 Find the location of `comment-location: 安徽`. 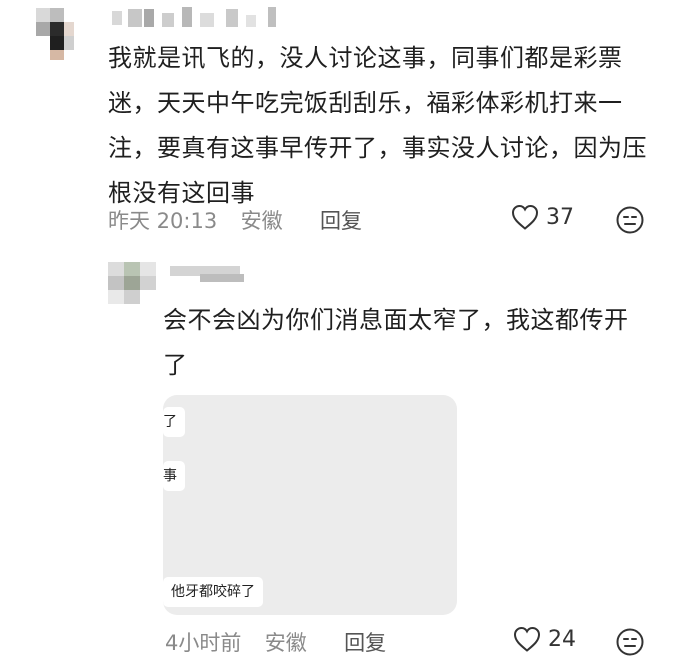

comment-location: 安徽 is located at coordinates (261, 221).